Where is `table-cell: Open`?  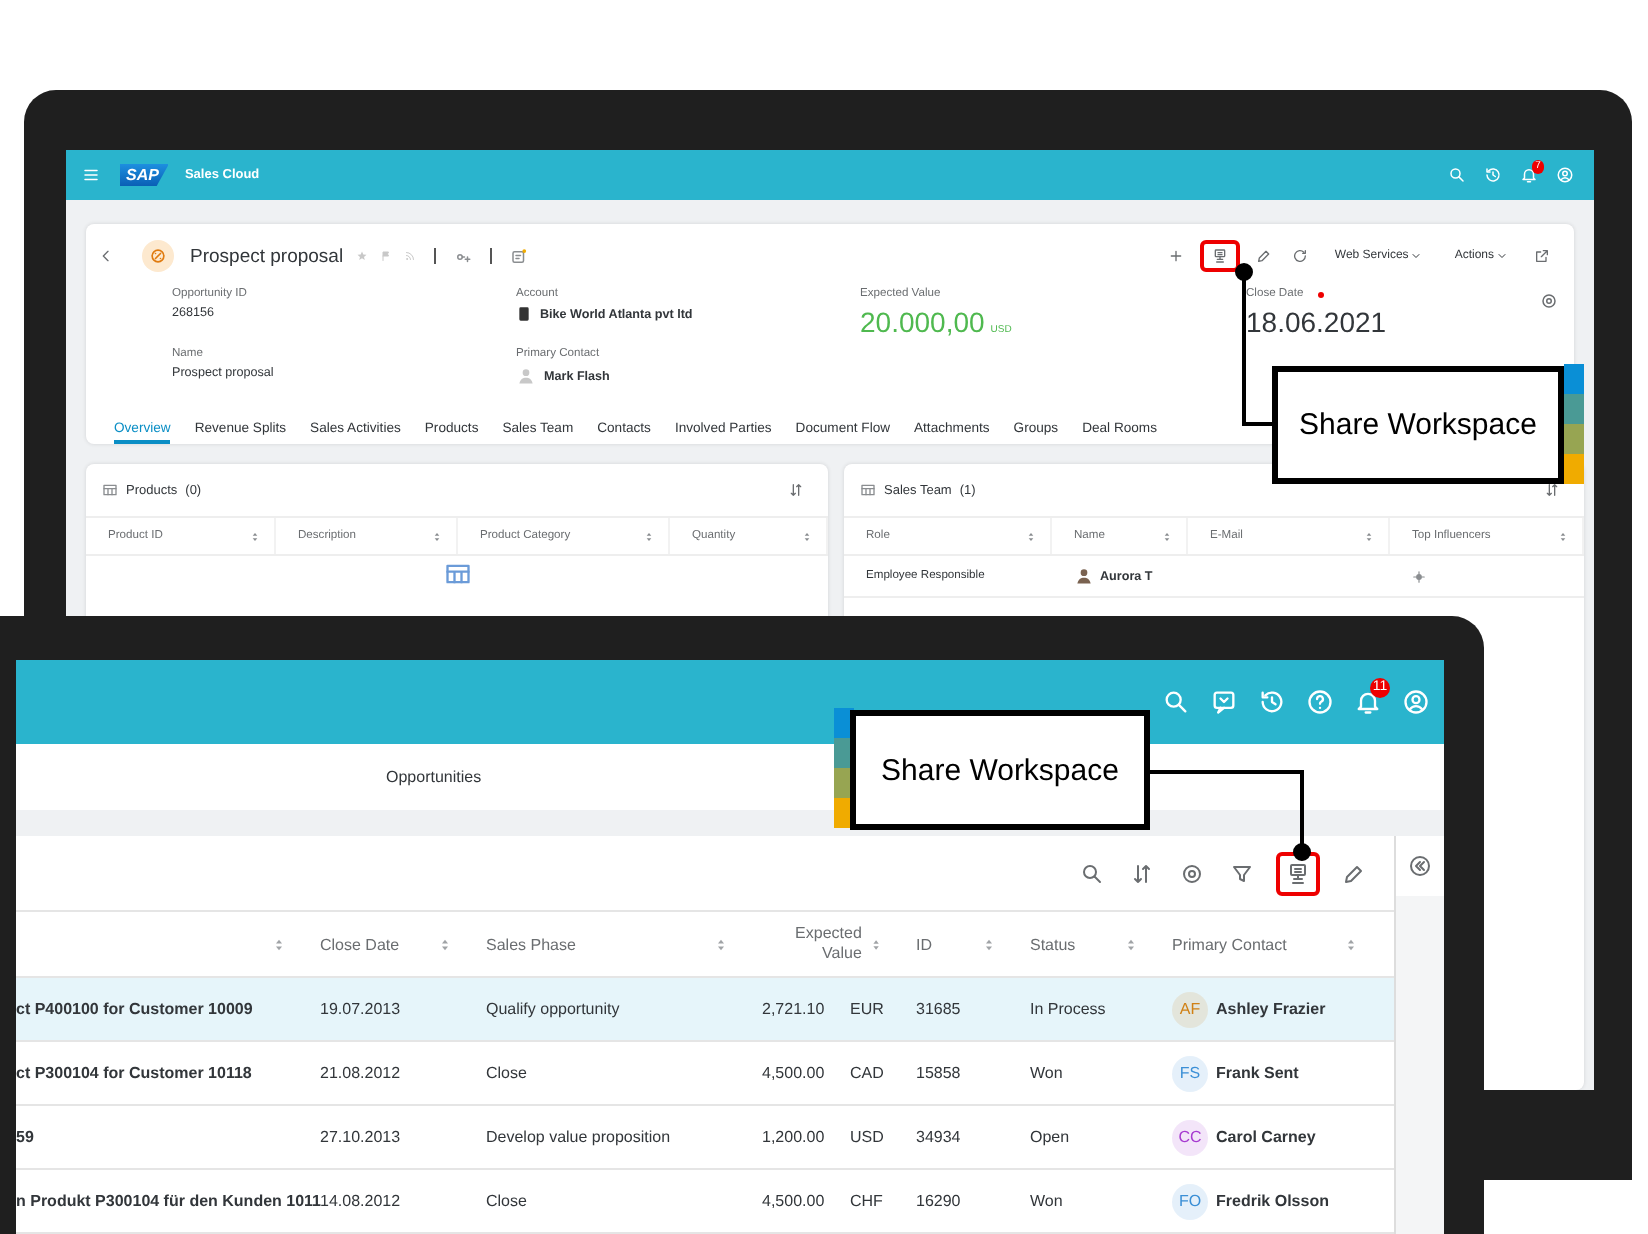
table-cell: Open is located at coordinates (1050, 1137).